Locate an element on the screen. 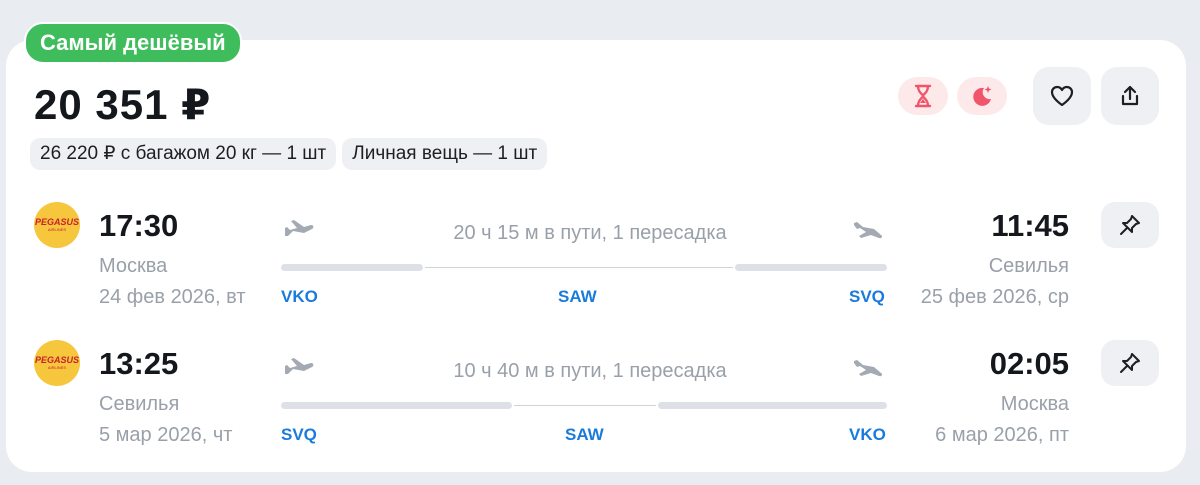 The height and width of the screenshot is (485, 1200). personal-item-chip: Личная вещь — 1 шт is located at coordinates (445, 154).